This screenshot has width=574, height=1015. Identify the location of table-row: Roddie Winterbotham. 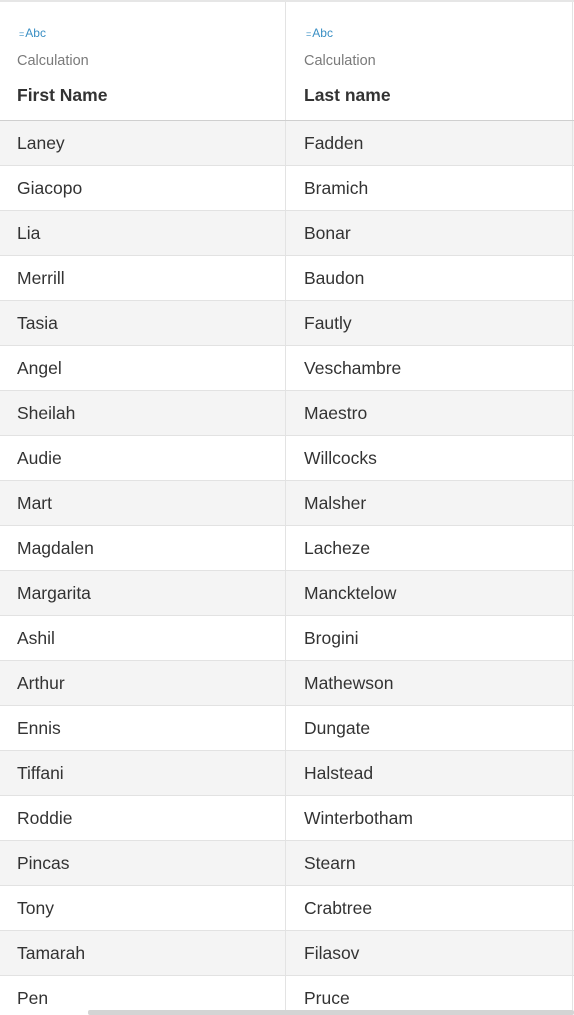
(287, 818).